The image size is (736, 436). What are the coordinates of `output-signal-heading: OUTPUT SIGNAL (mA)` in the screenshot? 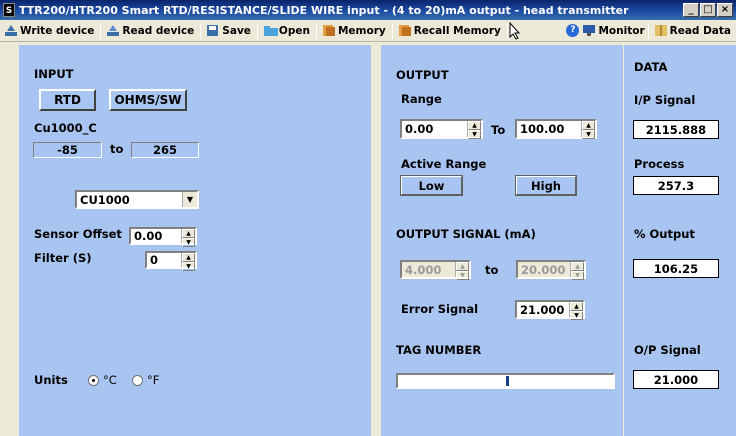 It's located at (466, 234).